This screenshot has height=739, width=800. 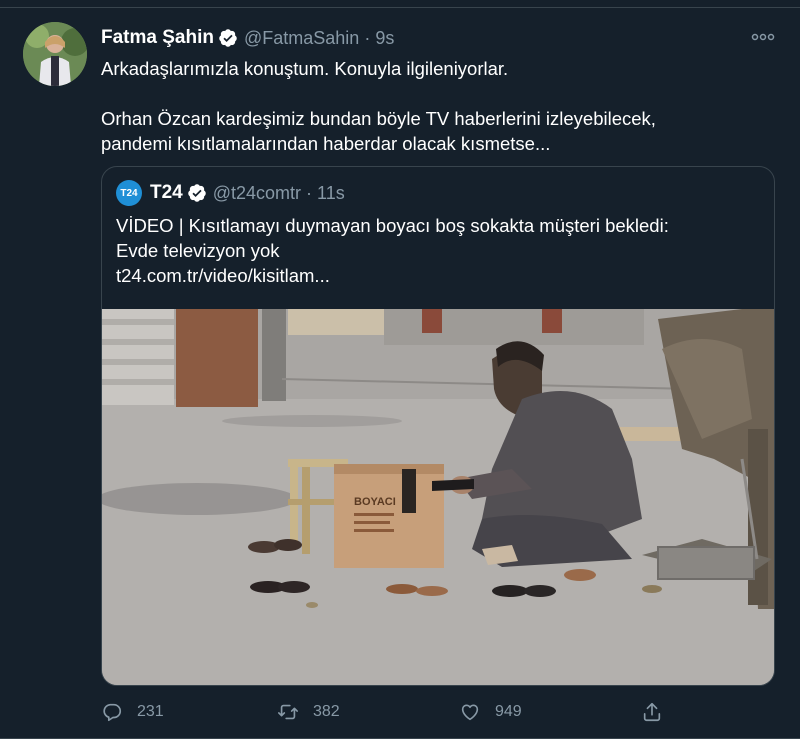 What do you see at coordinates (384, 38) in the screenshot?
I see `tweet-time: 9s` at bounding box center [384, 38].